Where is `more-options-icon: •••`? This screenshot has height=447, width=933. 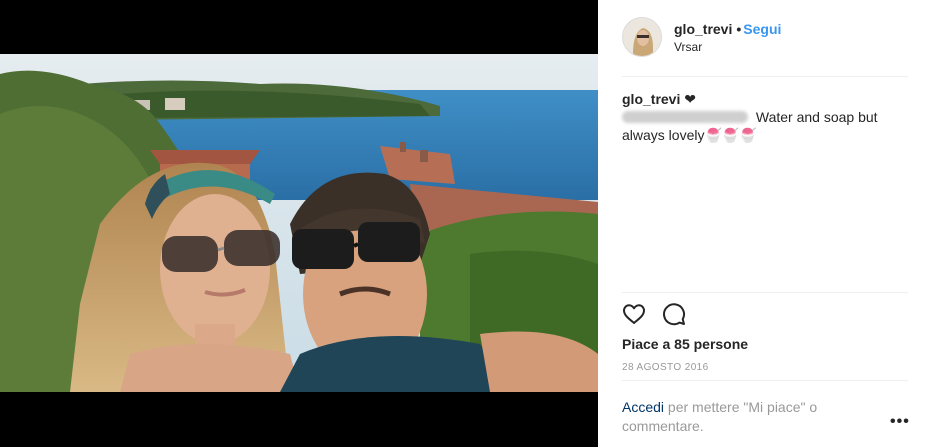 more-options-icon: ••• is located at coordinates (900, 422).